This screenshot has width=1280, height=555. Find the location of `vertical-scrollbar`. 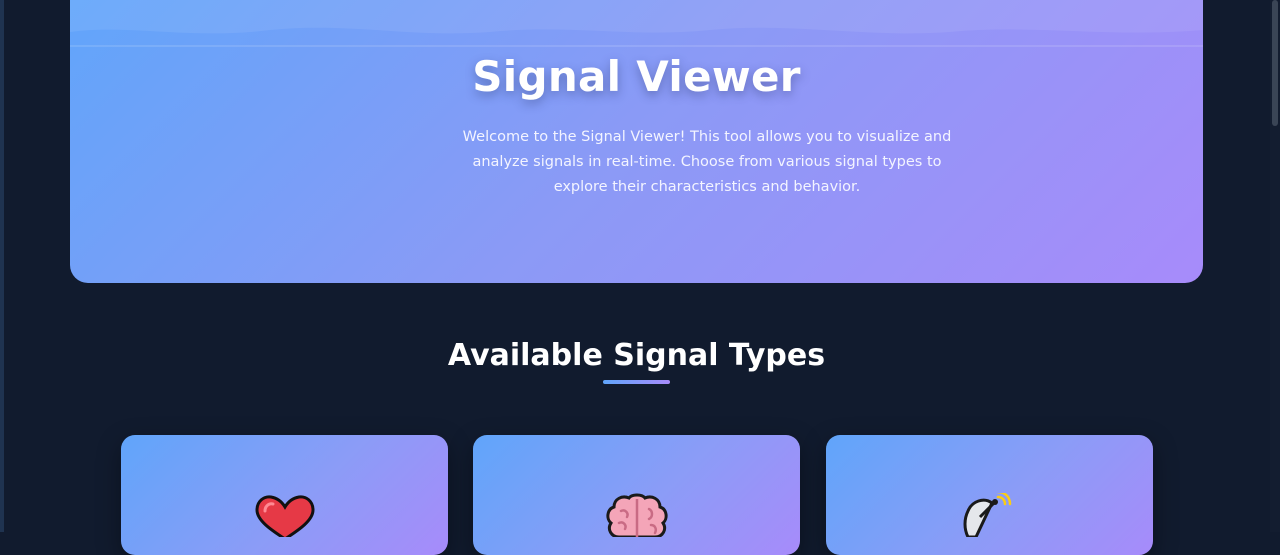

vertical-scrollbar is located at coordinates (1275, 266).